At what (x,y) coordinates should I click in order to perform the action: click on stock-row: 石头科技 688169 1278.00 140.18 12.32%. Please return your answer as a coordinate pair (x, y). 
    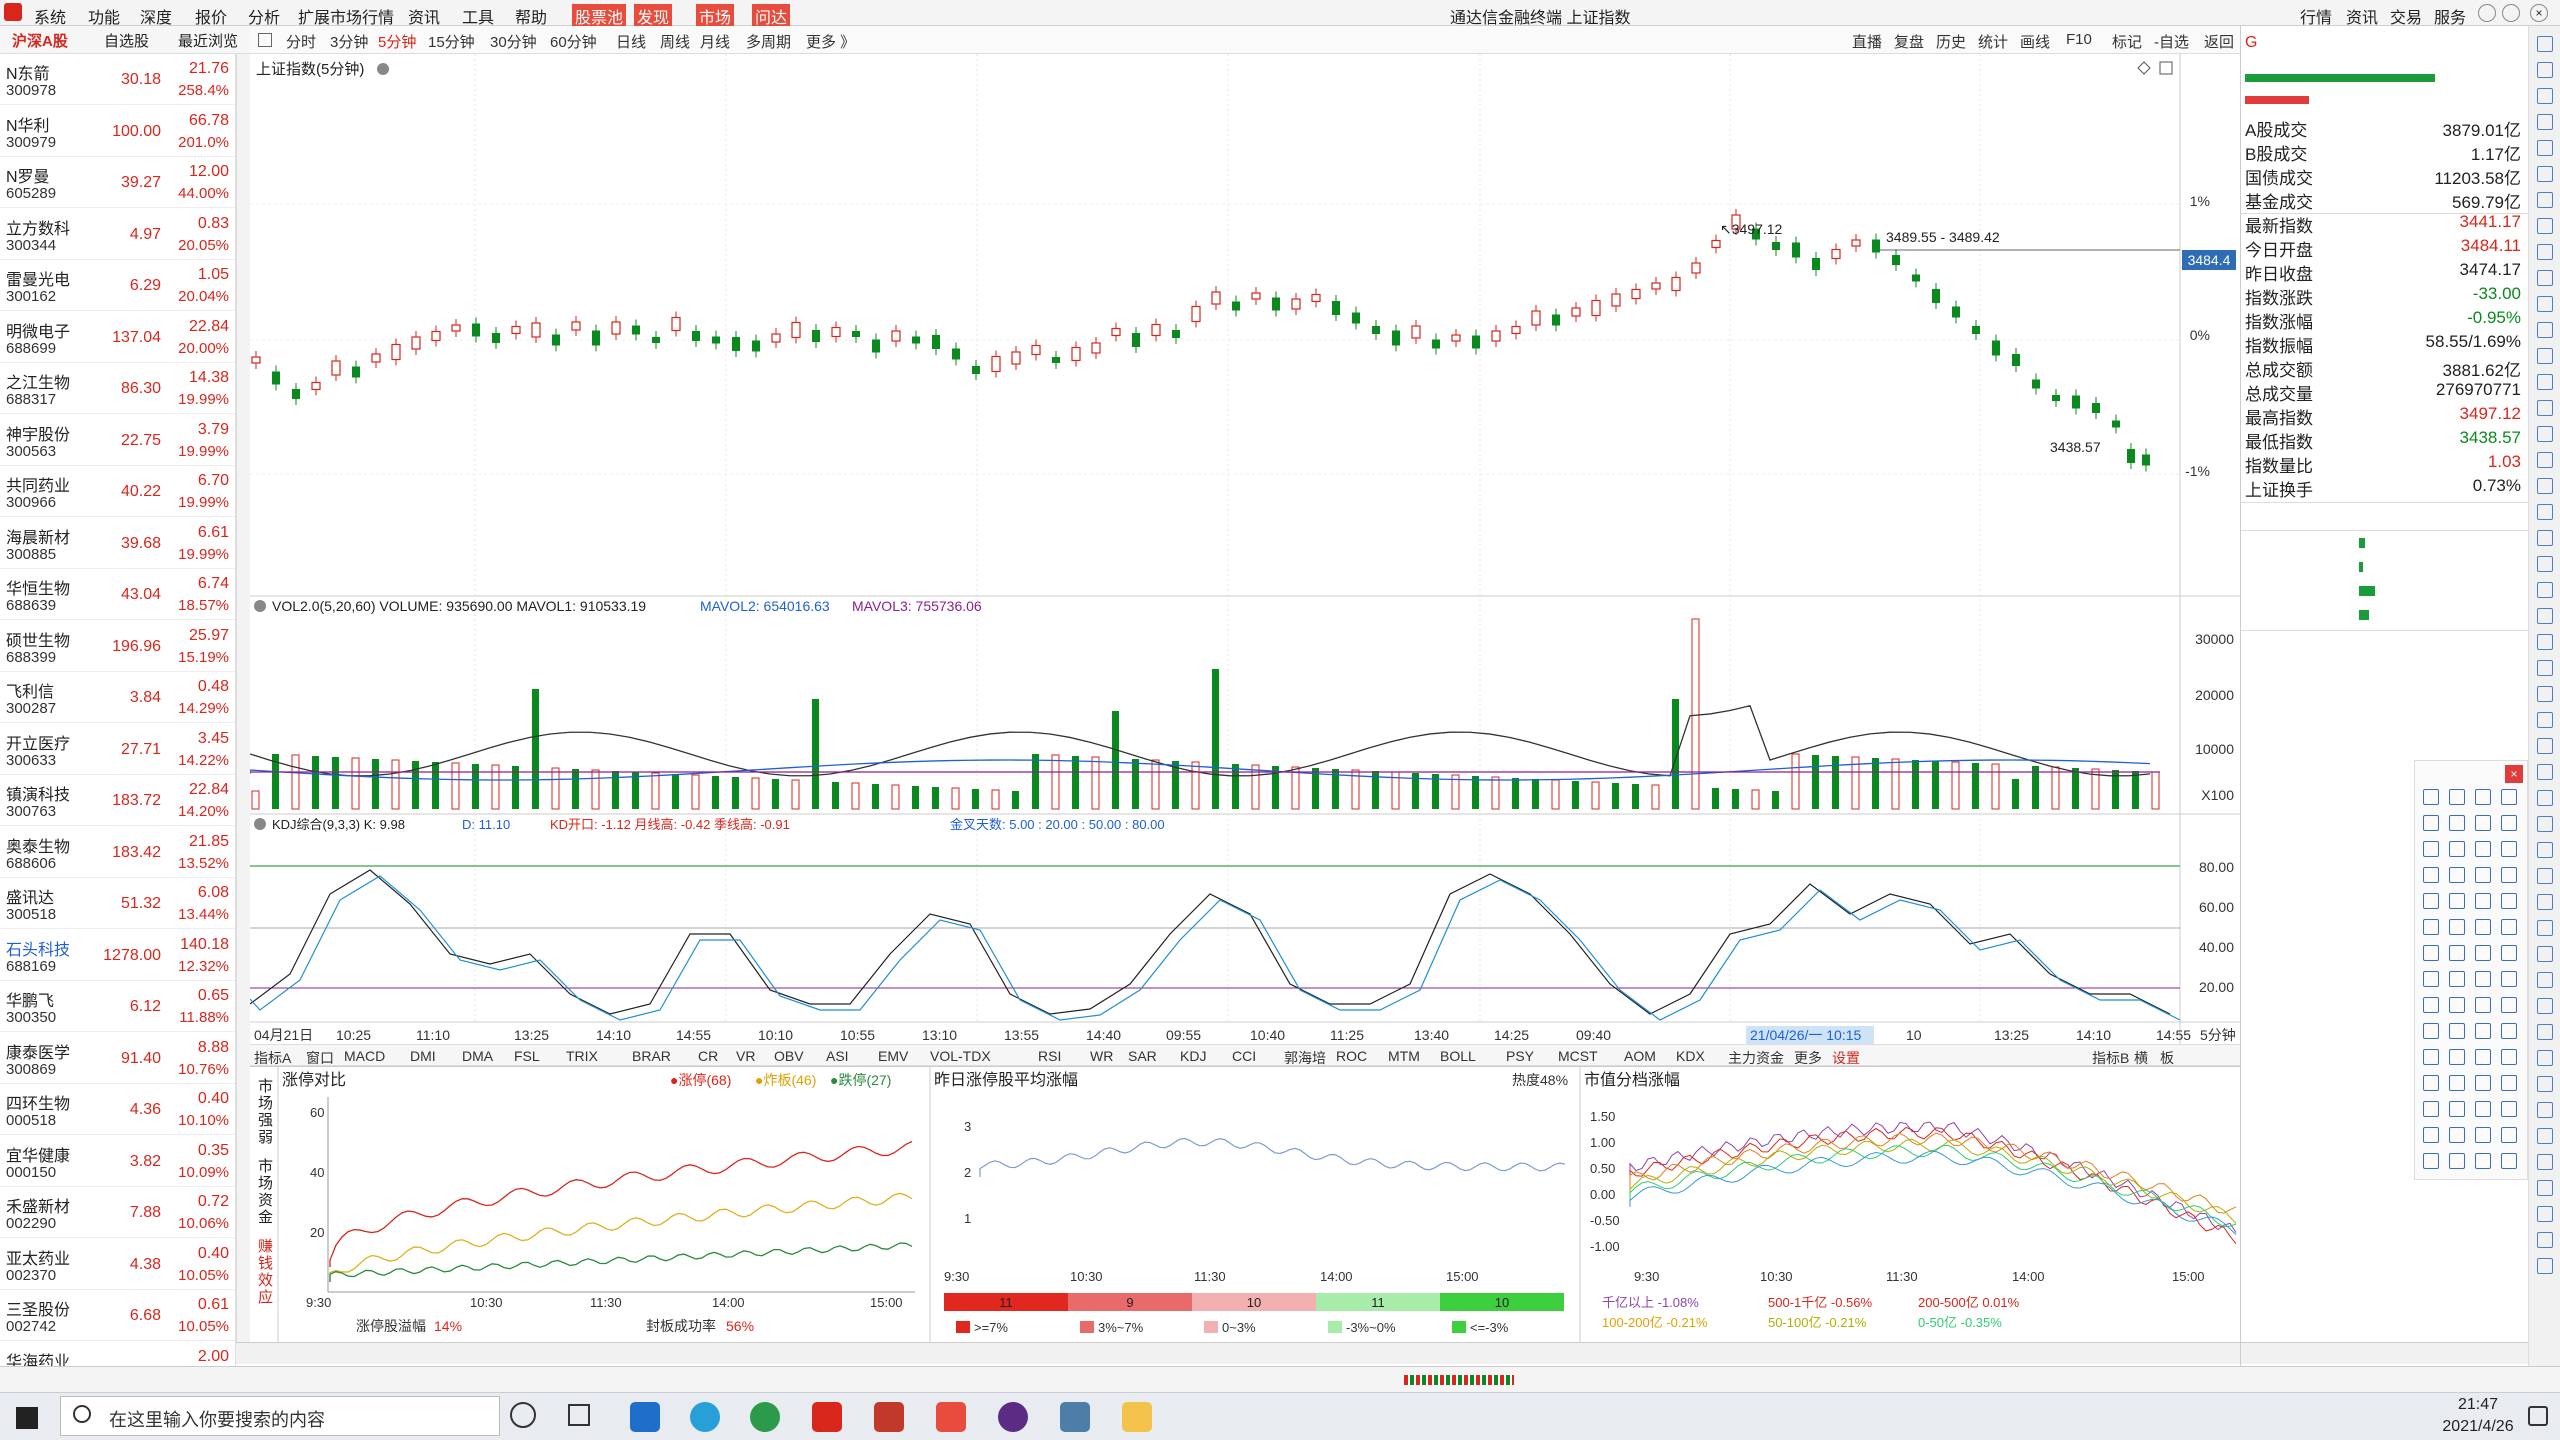
    Looking at the image, I should click on (117, 955).